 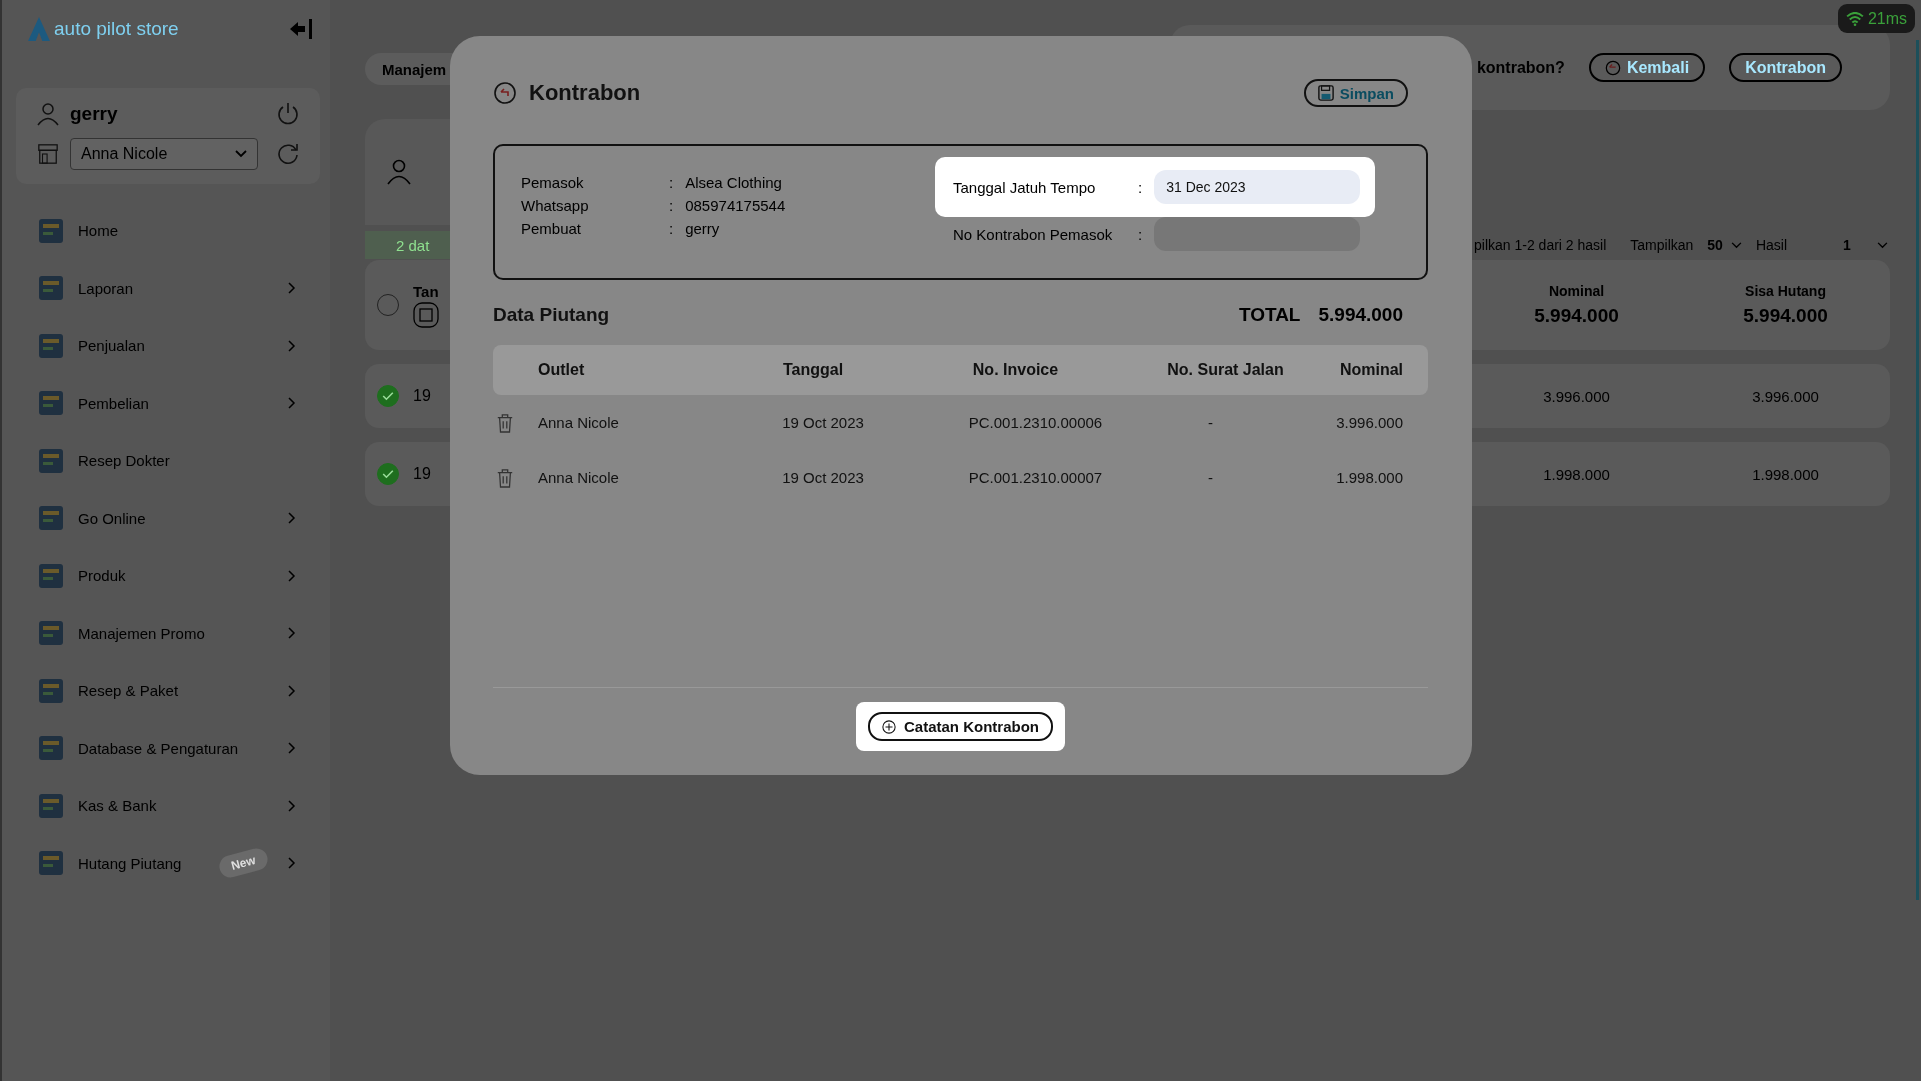 I want to click on row-nominal: 1.998.000, so click(x=1576, y=474).